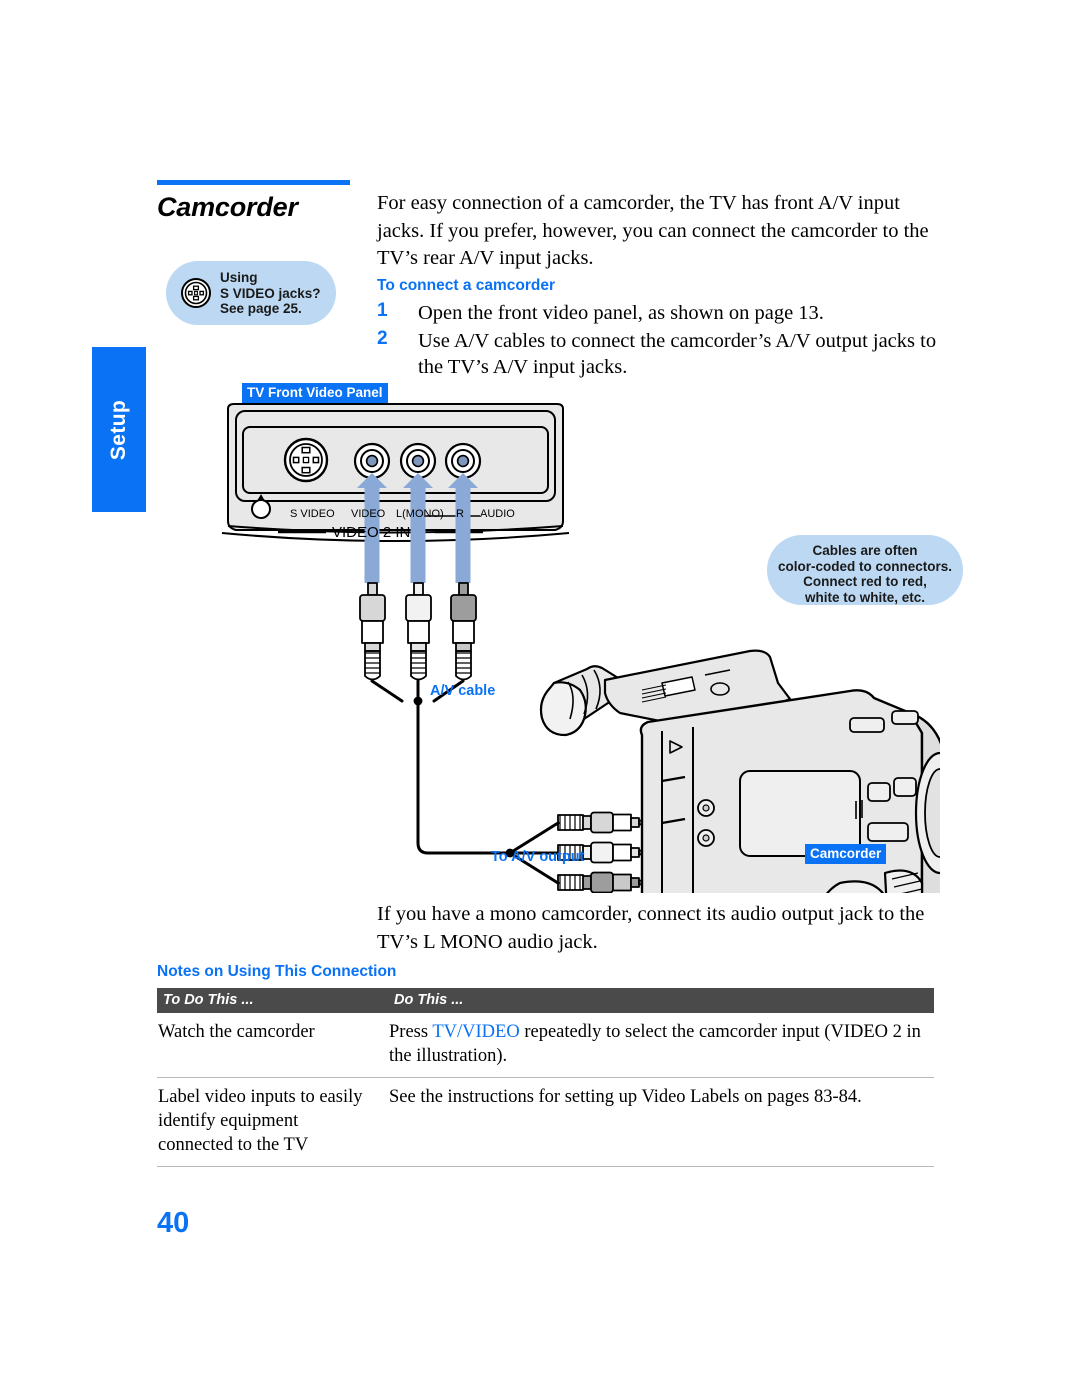 This screenshot has height=1397, width=1080. I want to click on to-av-output-label: To A/V output, so click(538, 857).